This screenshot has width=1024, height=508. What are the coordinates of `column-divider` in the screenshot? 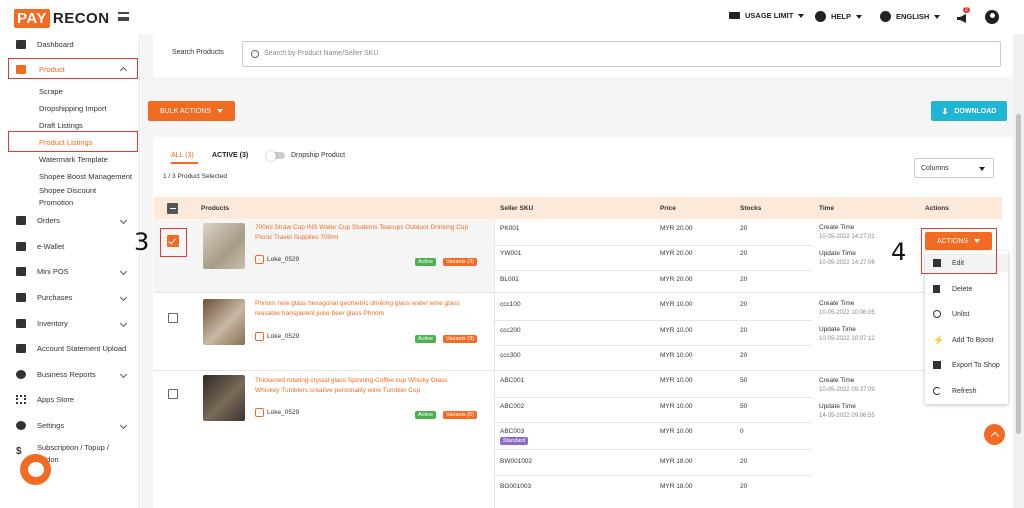 It's located at (494, 363).